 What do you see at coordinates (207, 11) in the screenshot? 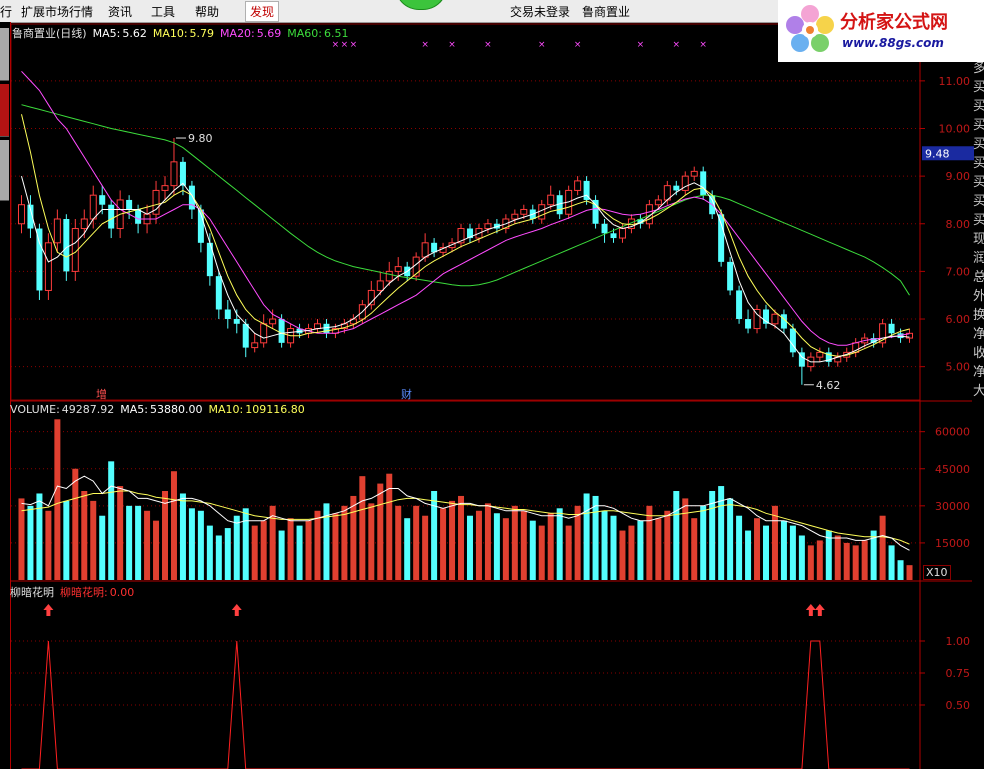
I see `menu-item-help: 帮助` at bounding box center [207, 11].